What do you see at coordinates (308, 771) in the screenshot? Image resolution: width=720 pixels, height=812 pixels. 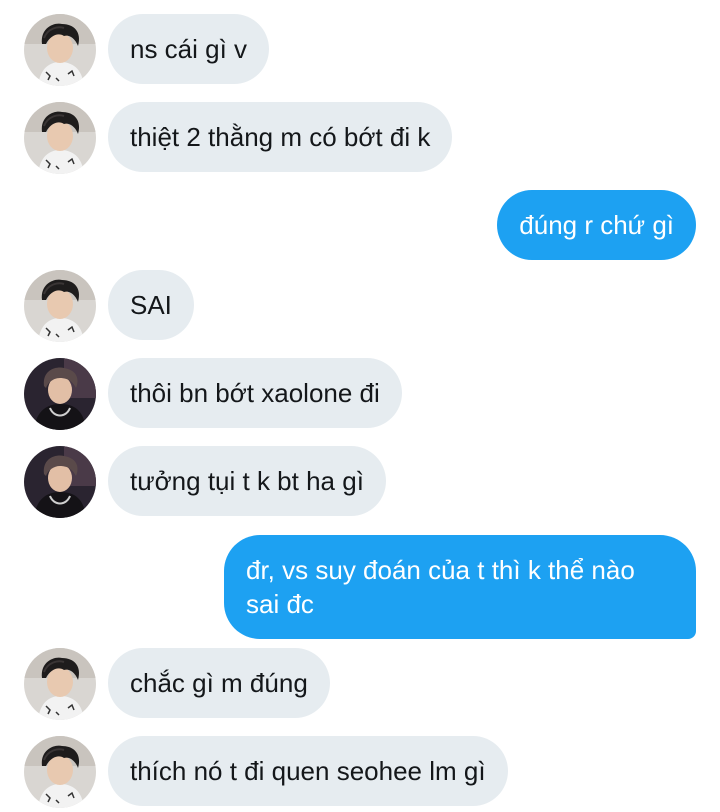 I see `incoming-message-bubble: thích nó t đi quen seohee lm gì` at bounding box center [308, 771].